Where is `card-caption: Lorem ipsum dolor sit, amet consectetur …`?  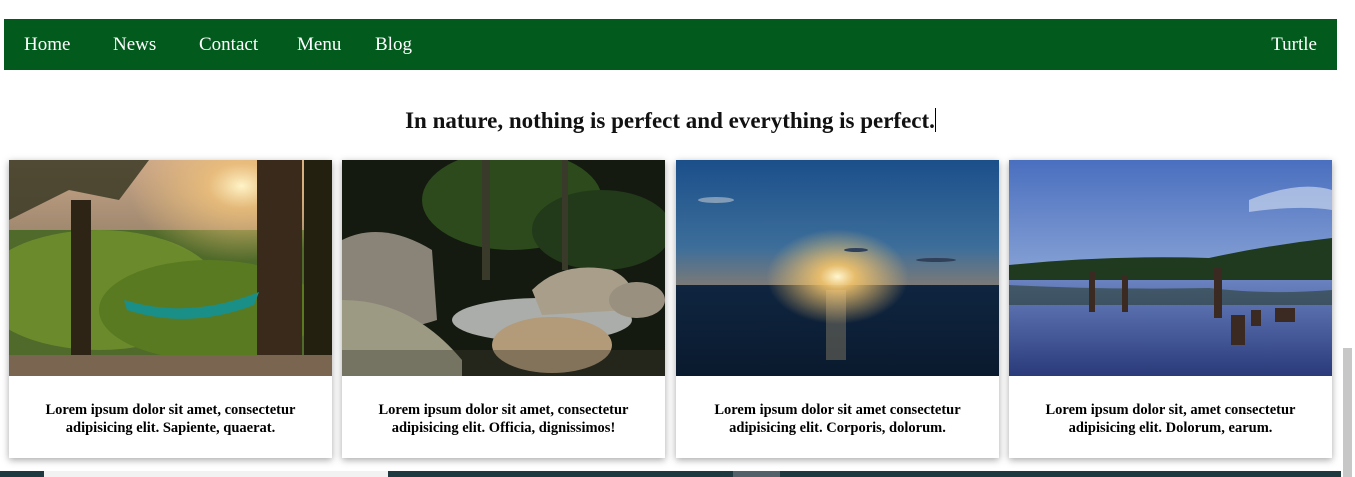 card-caption: Lorem ipsum dolor sit, amet consectetur … is located at coordinates (1170, 419).